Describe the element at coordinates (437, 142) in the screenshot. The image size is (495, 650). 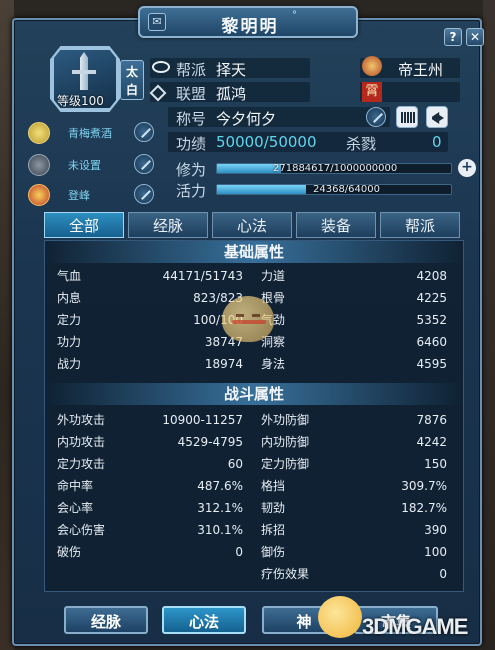
I see `kill-value: 0` at that location.